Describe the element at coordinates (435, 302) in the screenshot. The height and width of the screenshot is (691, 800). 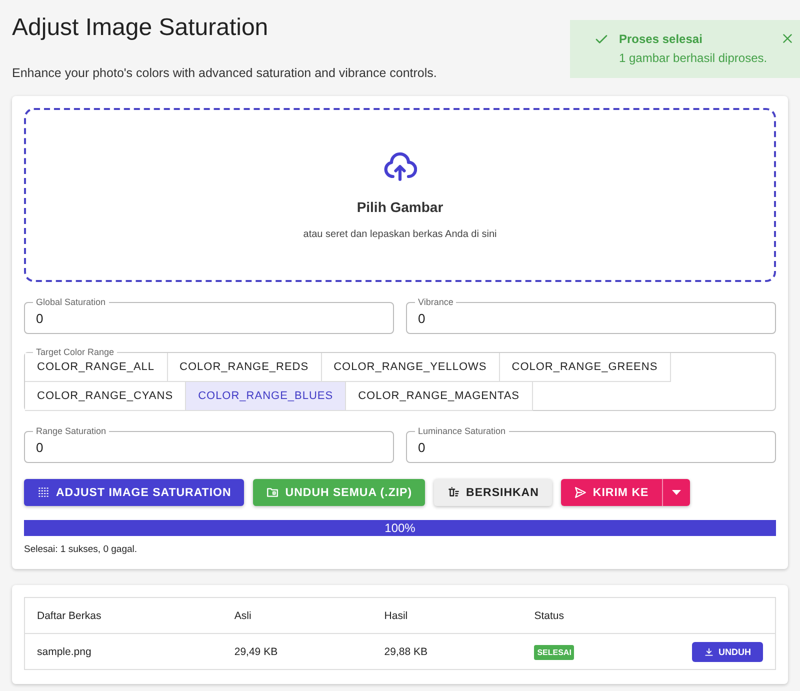
I see `field-label: Vibrance` at that location.